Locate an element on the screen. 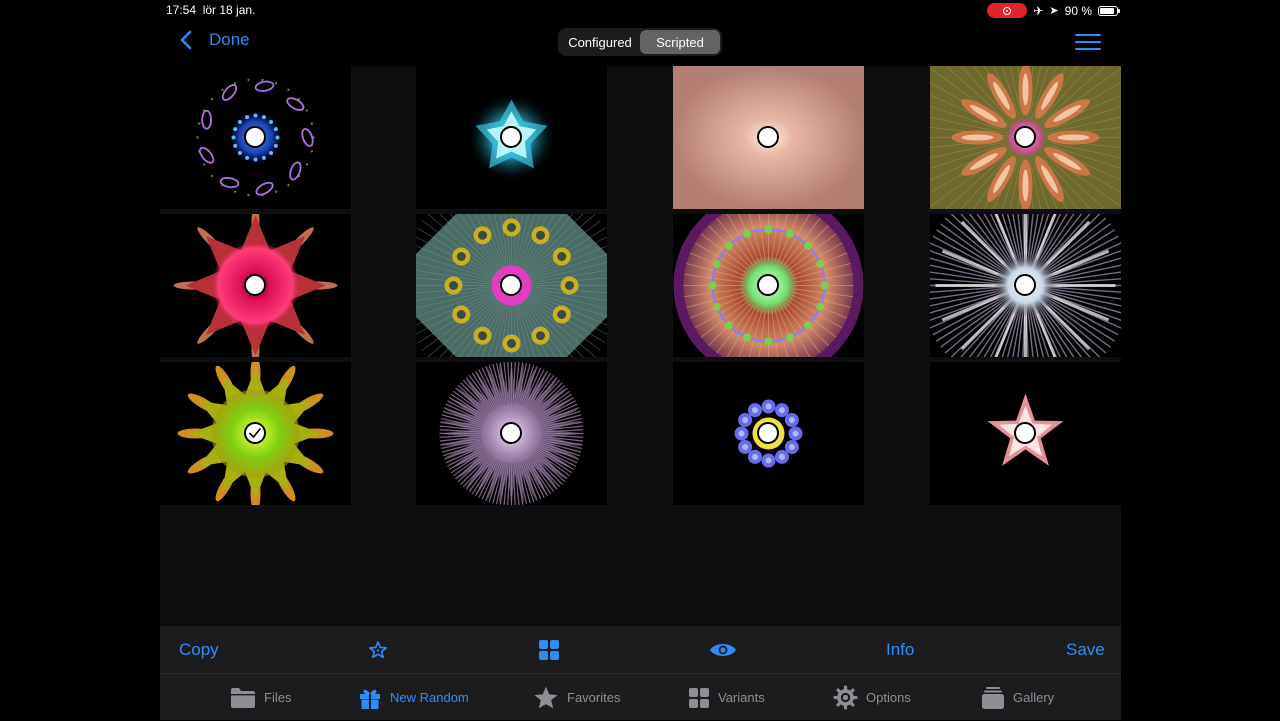 The height and width of the screenshot is (721, 1280). fractal-tile-lavender-rays is located at coordinates (511, 433).